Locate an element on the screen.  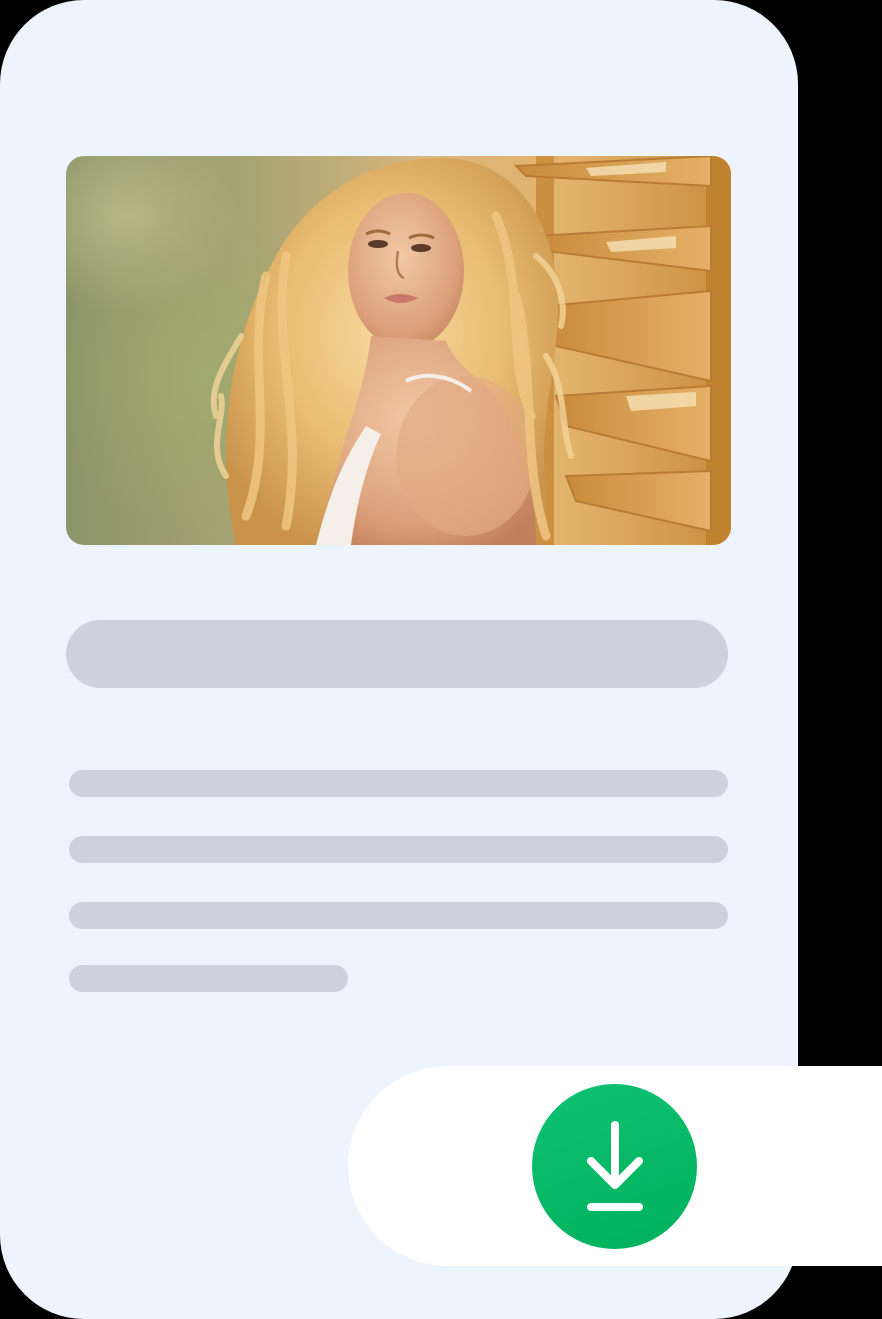
placeholder-text-line-short is located at coordinates (208, 978).